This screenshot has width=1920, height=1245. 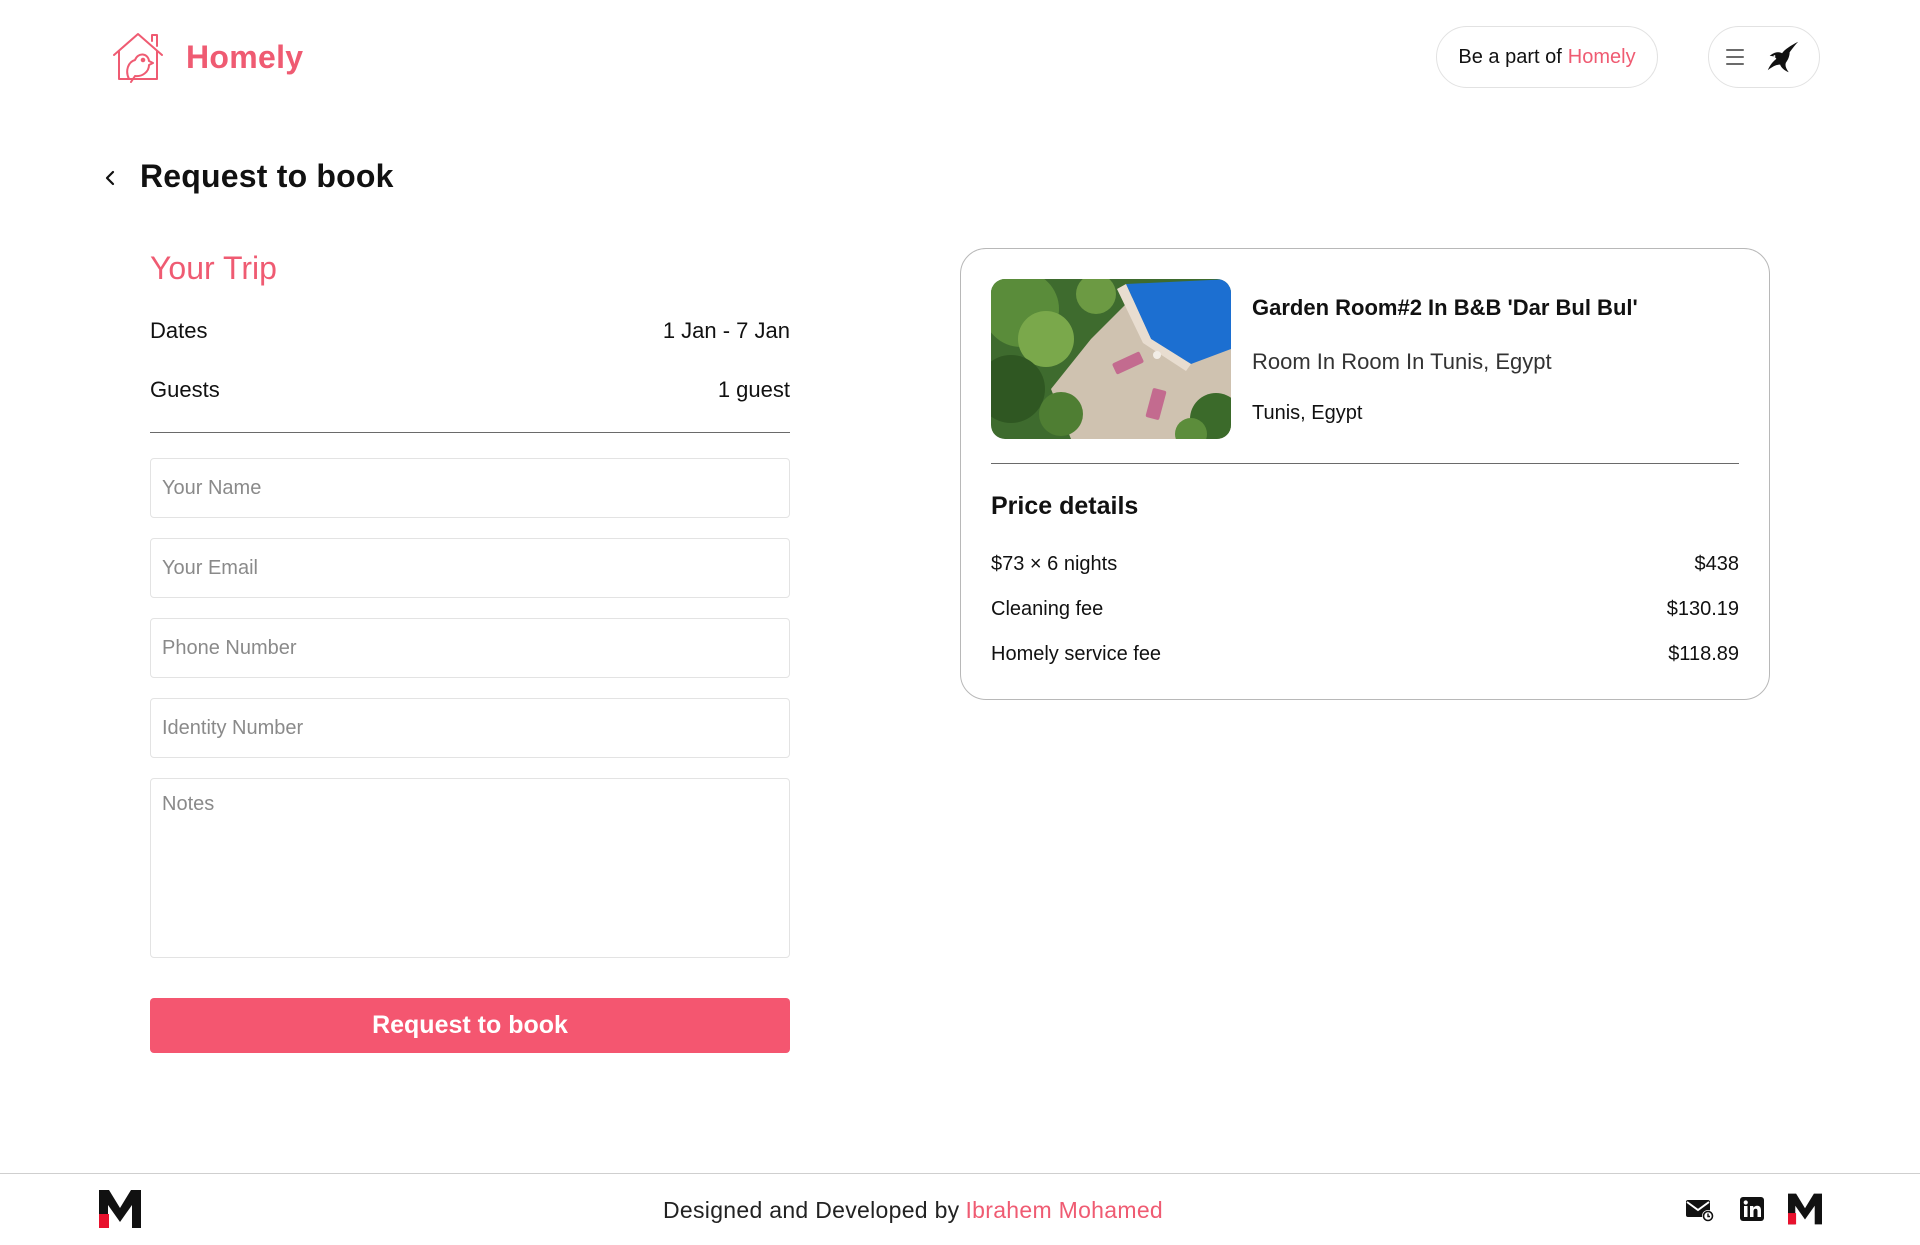 I want to click on credit-prefix: Designed and Developed by, so click(x=811, y=1210).